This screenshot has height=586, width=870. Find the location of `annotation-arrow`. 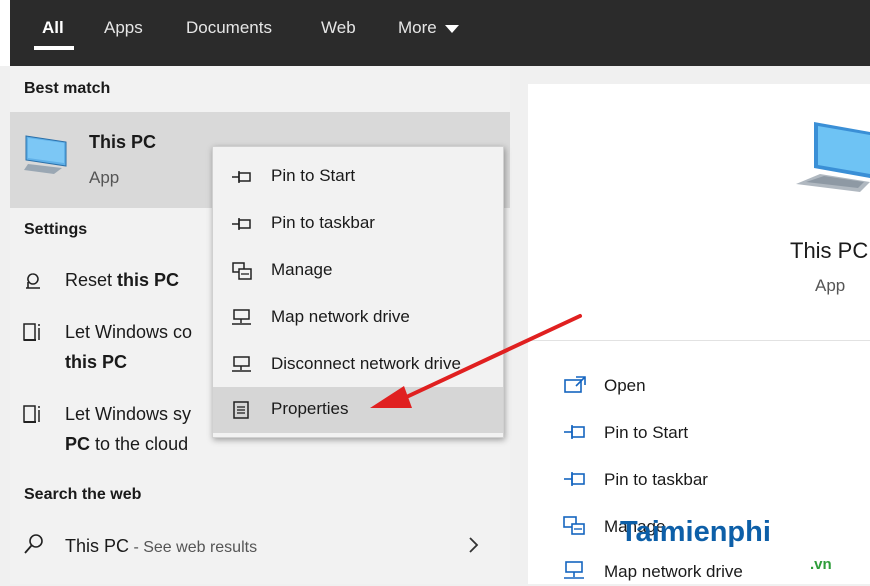

annotation-arrow is located at coordinates (476, 361).